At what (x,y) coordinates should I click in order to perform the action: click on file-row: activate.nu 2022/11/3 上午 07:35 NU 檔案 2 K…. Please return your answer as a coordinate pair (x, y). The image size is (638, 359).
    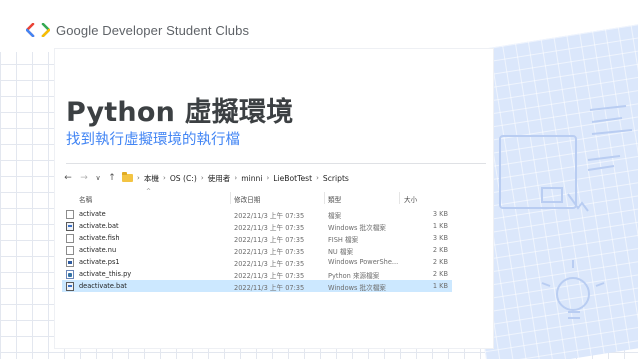
    Looking at the image, I should click on (257, 250).